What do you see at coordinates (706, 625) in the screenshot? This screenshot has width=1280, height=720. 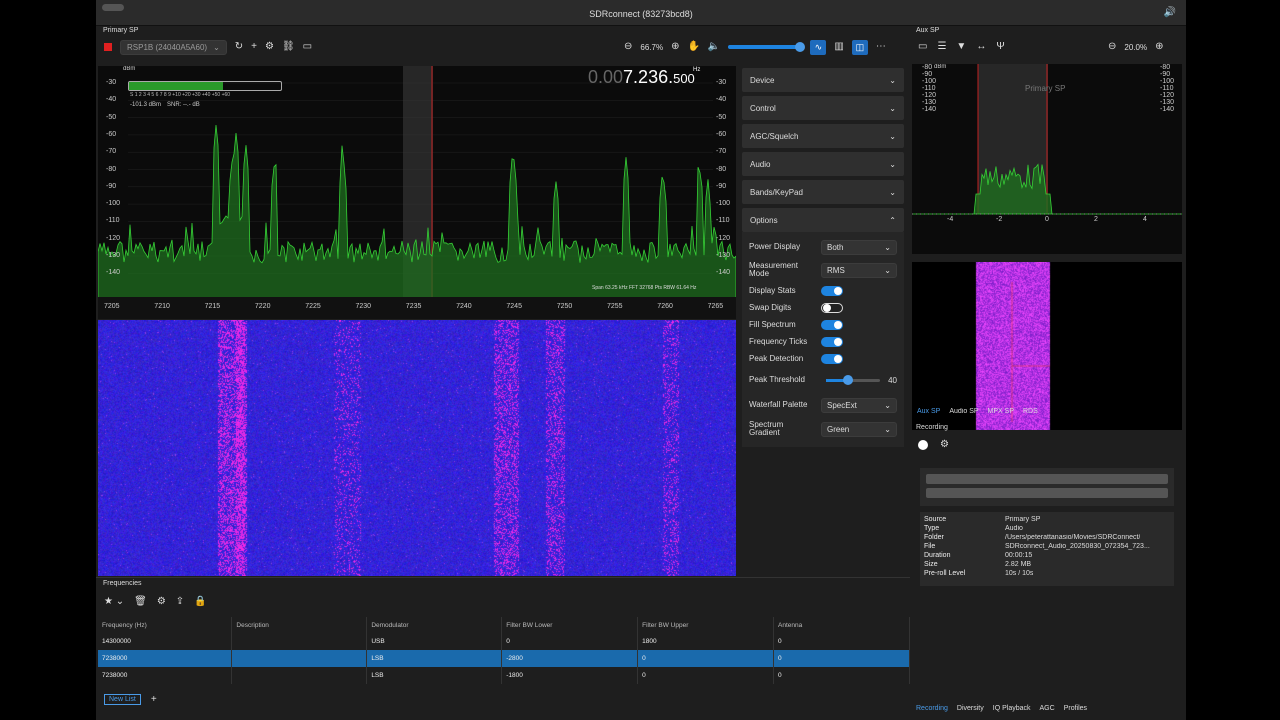 I see `col-bw-upper: Filter BW Upper` at bounding box center [706, 625].